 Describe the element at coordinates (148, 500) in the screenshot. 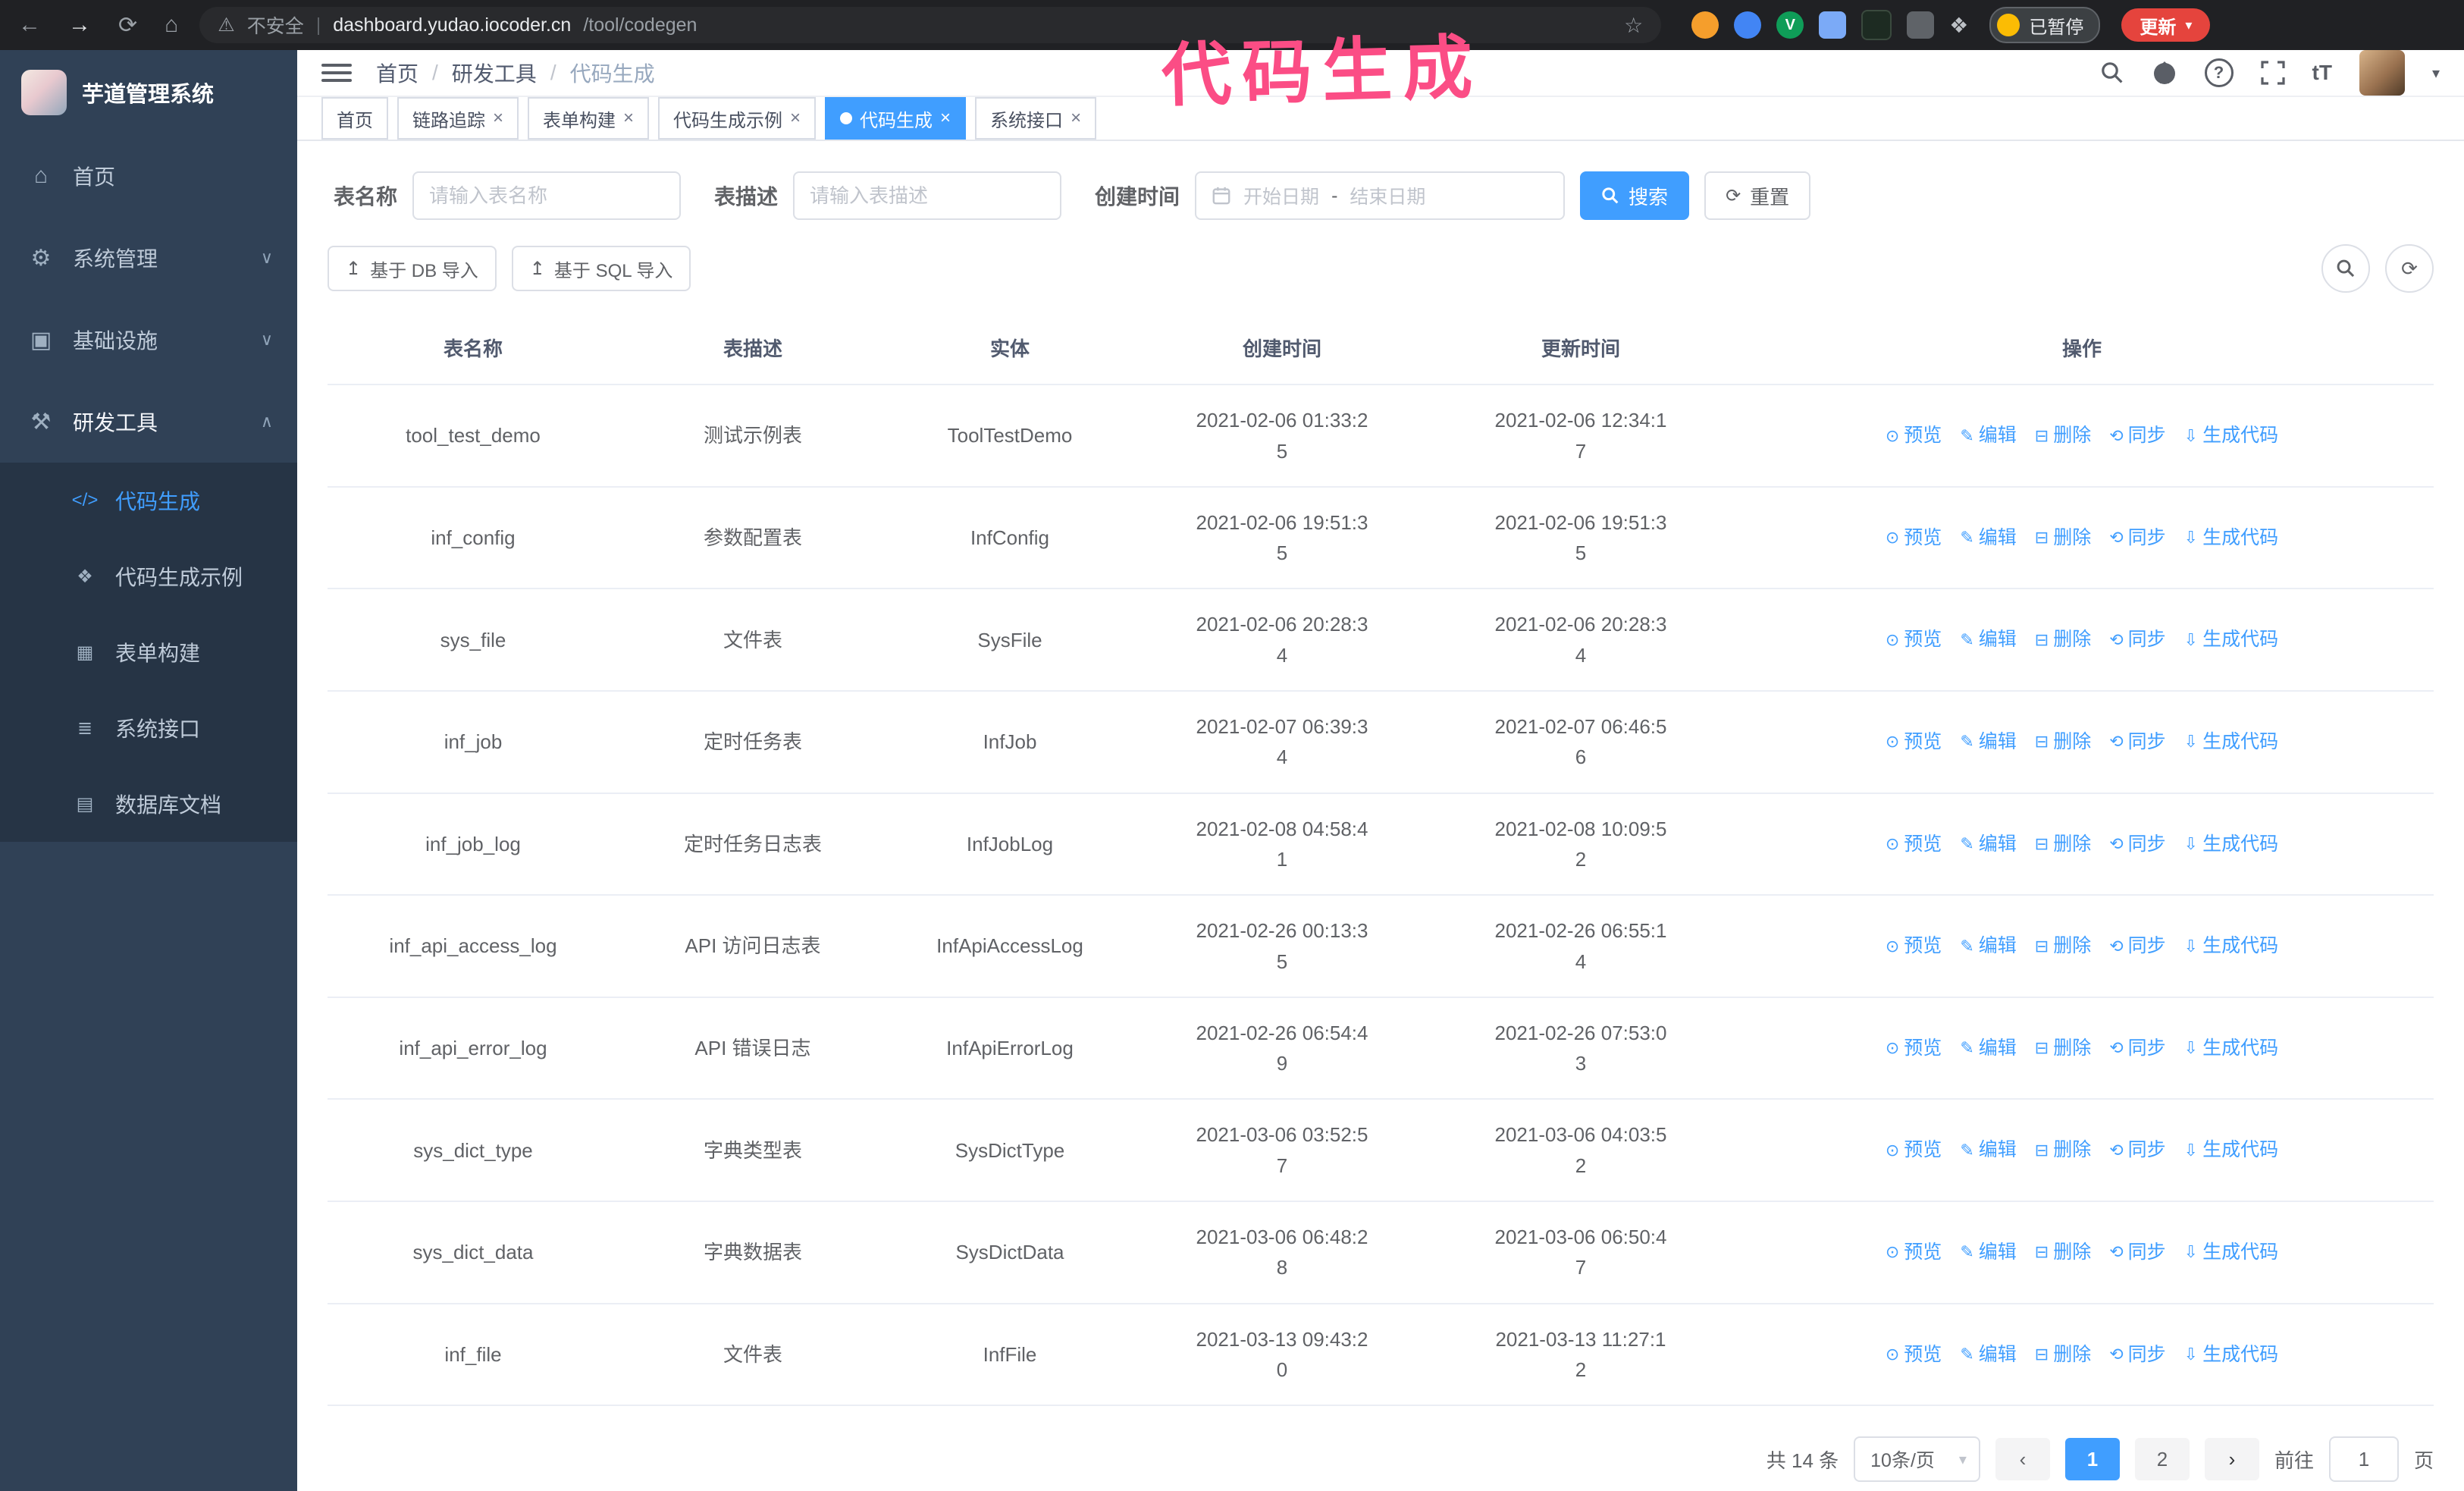

I see `sidebar-item-codegen: </> 代码生成` at that location.